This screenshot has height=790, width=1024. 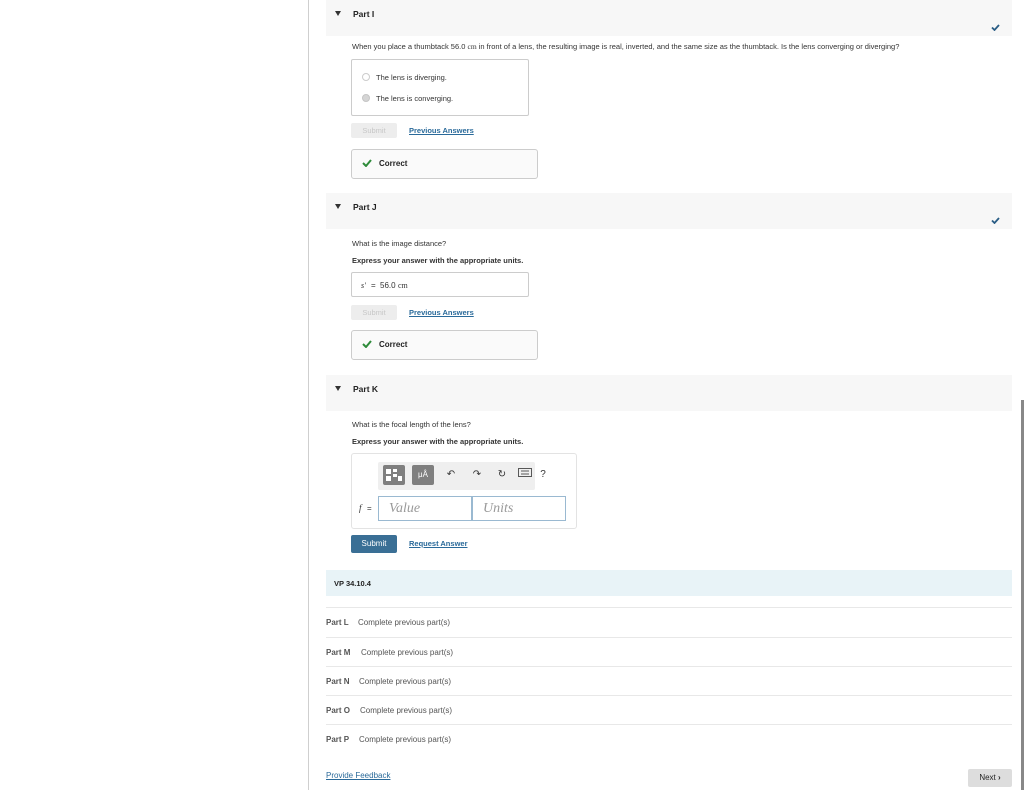 I want to click on next-button: Next ›, so click(x=990, y=778).